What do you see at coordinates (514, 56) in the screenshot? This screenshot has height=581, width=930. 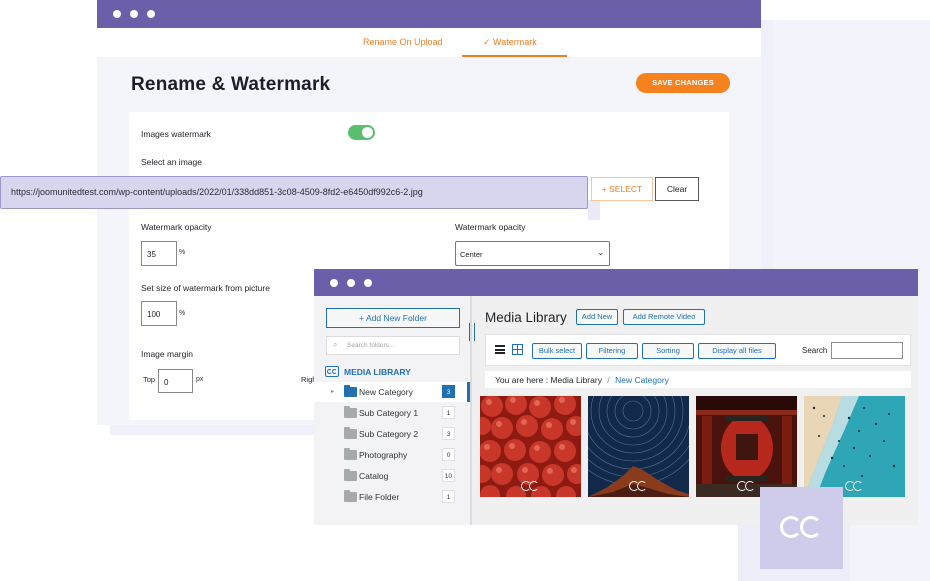 I see `active-tab-indicator` at bounding box center [514, 56].